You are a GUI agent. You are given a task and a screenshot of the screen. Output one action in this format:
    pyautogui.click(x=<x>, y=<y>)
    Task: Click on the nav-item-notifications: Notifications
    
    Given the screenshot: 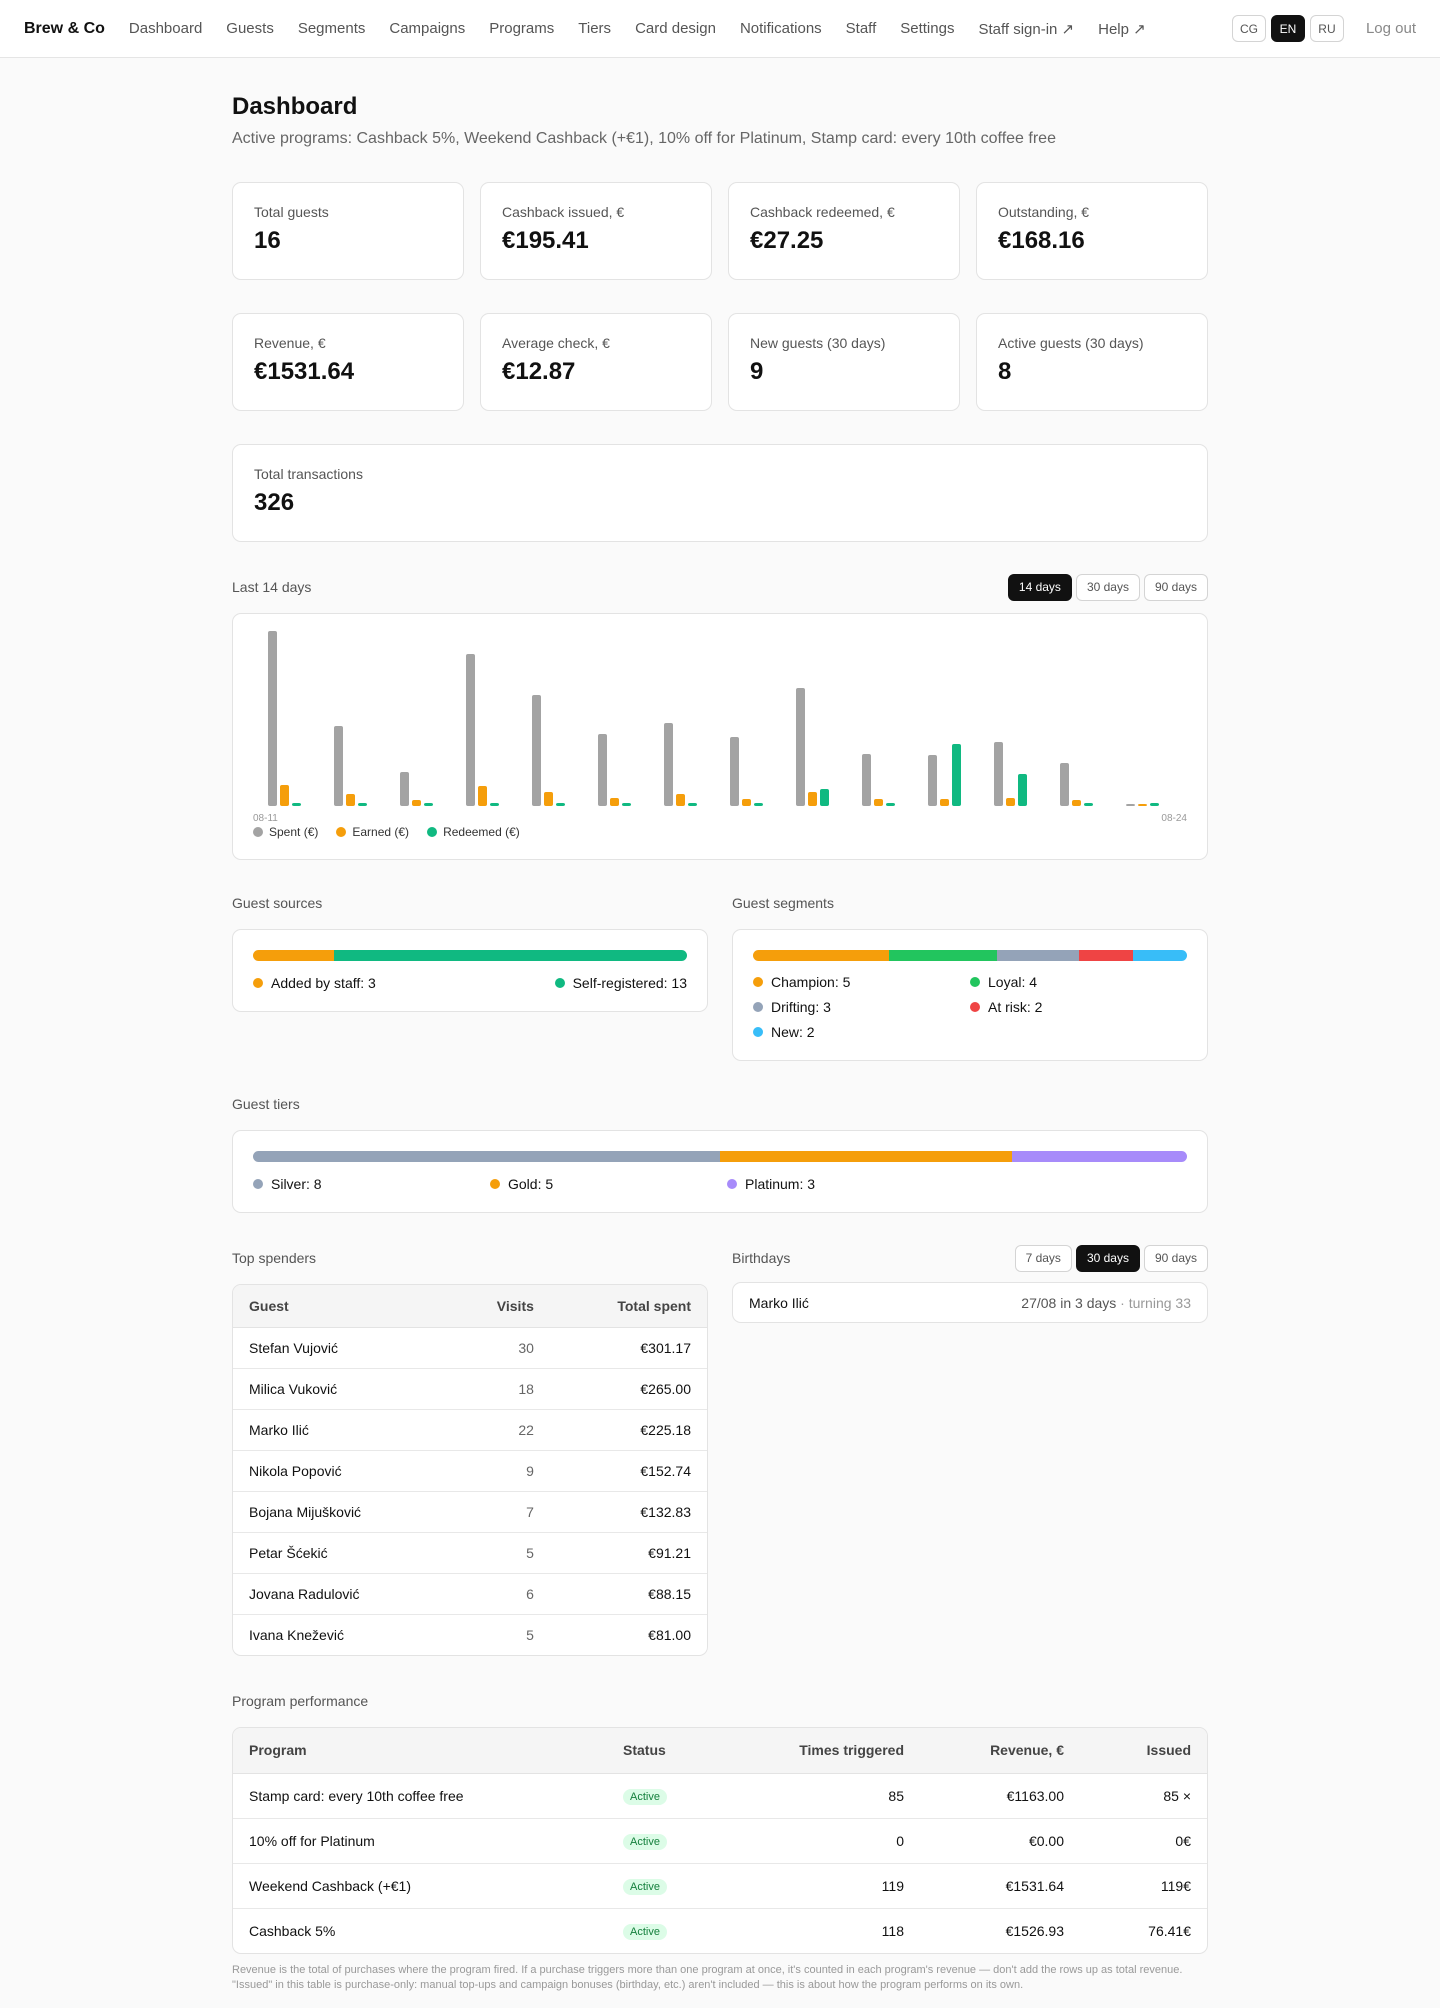 What is the action you would take?
    pyautogui.click(x=781, y=28)
    